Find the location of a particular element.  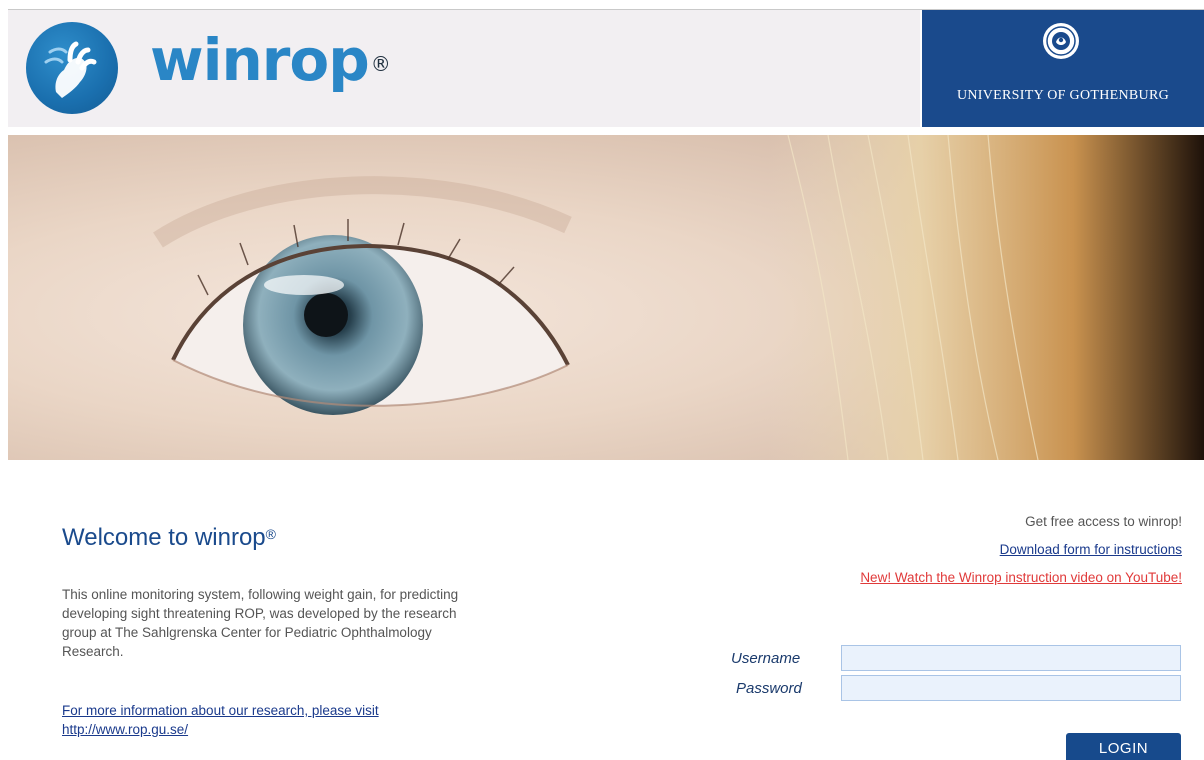

header-brand-area: winrop ® is located at coordinates (464, 68).